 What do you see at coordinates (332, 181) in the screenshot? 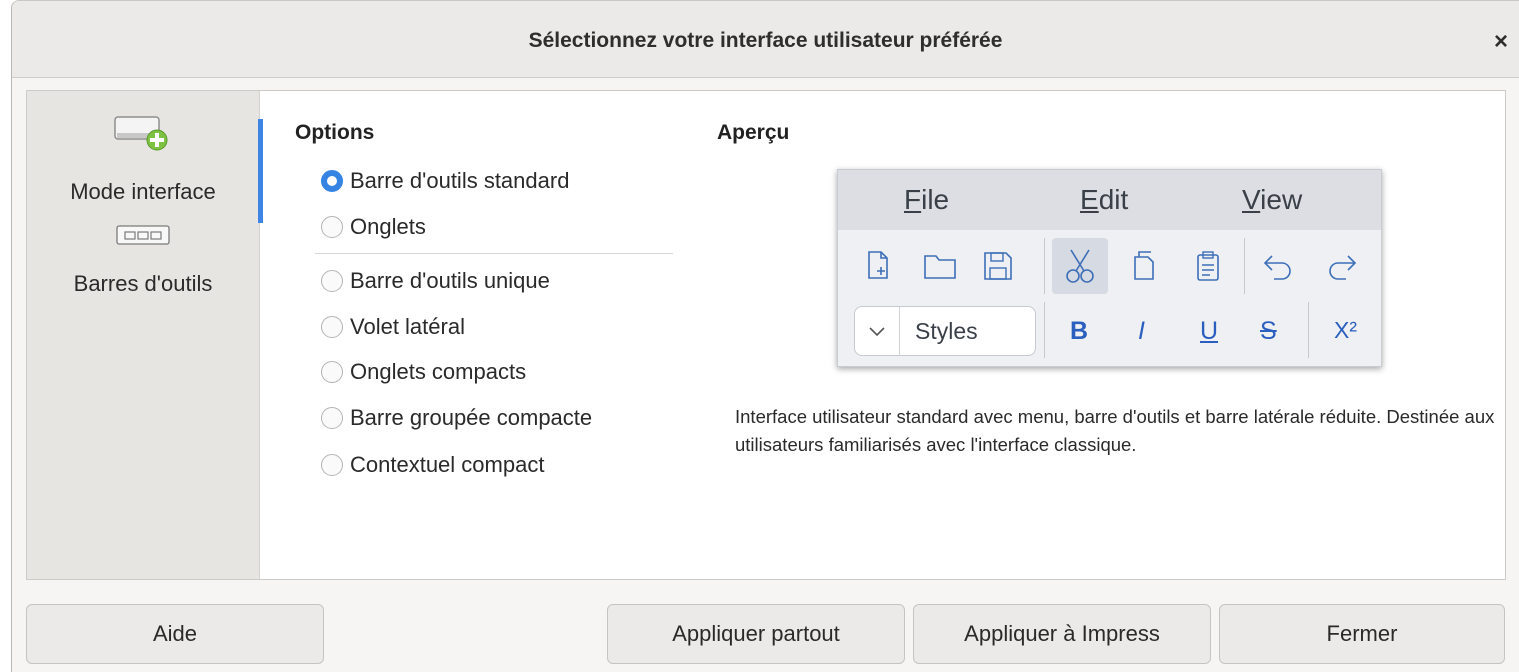
I see `radio-button-checked` at bounding box center [332, 181].